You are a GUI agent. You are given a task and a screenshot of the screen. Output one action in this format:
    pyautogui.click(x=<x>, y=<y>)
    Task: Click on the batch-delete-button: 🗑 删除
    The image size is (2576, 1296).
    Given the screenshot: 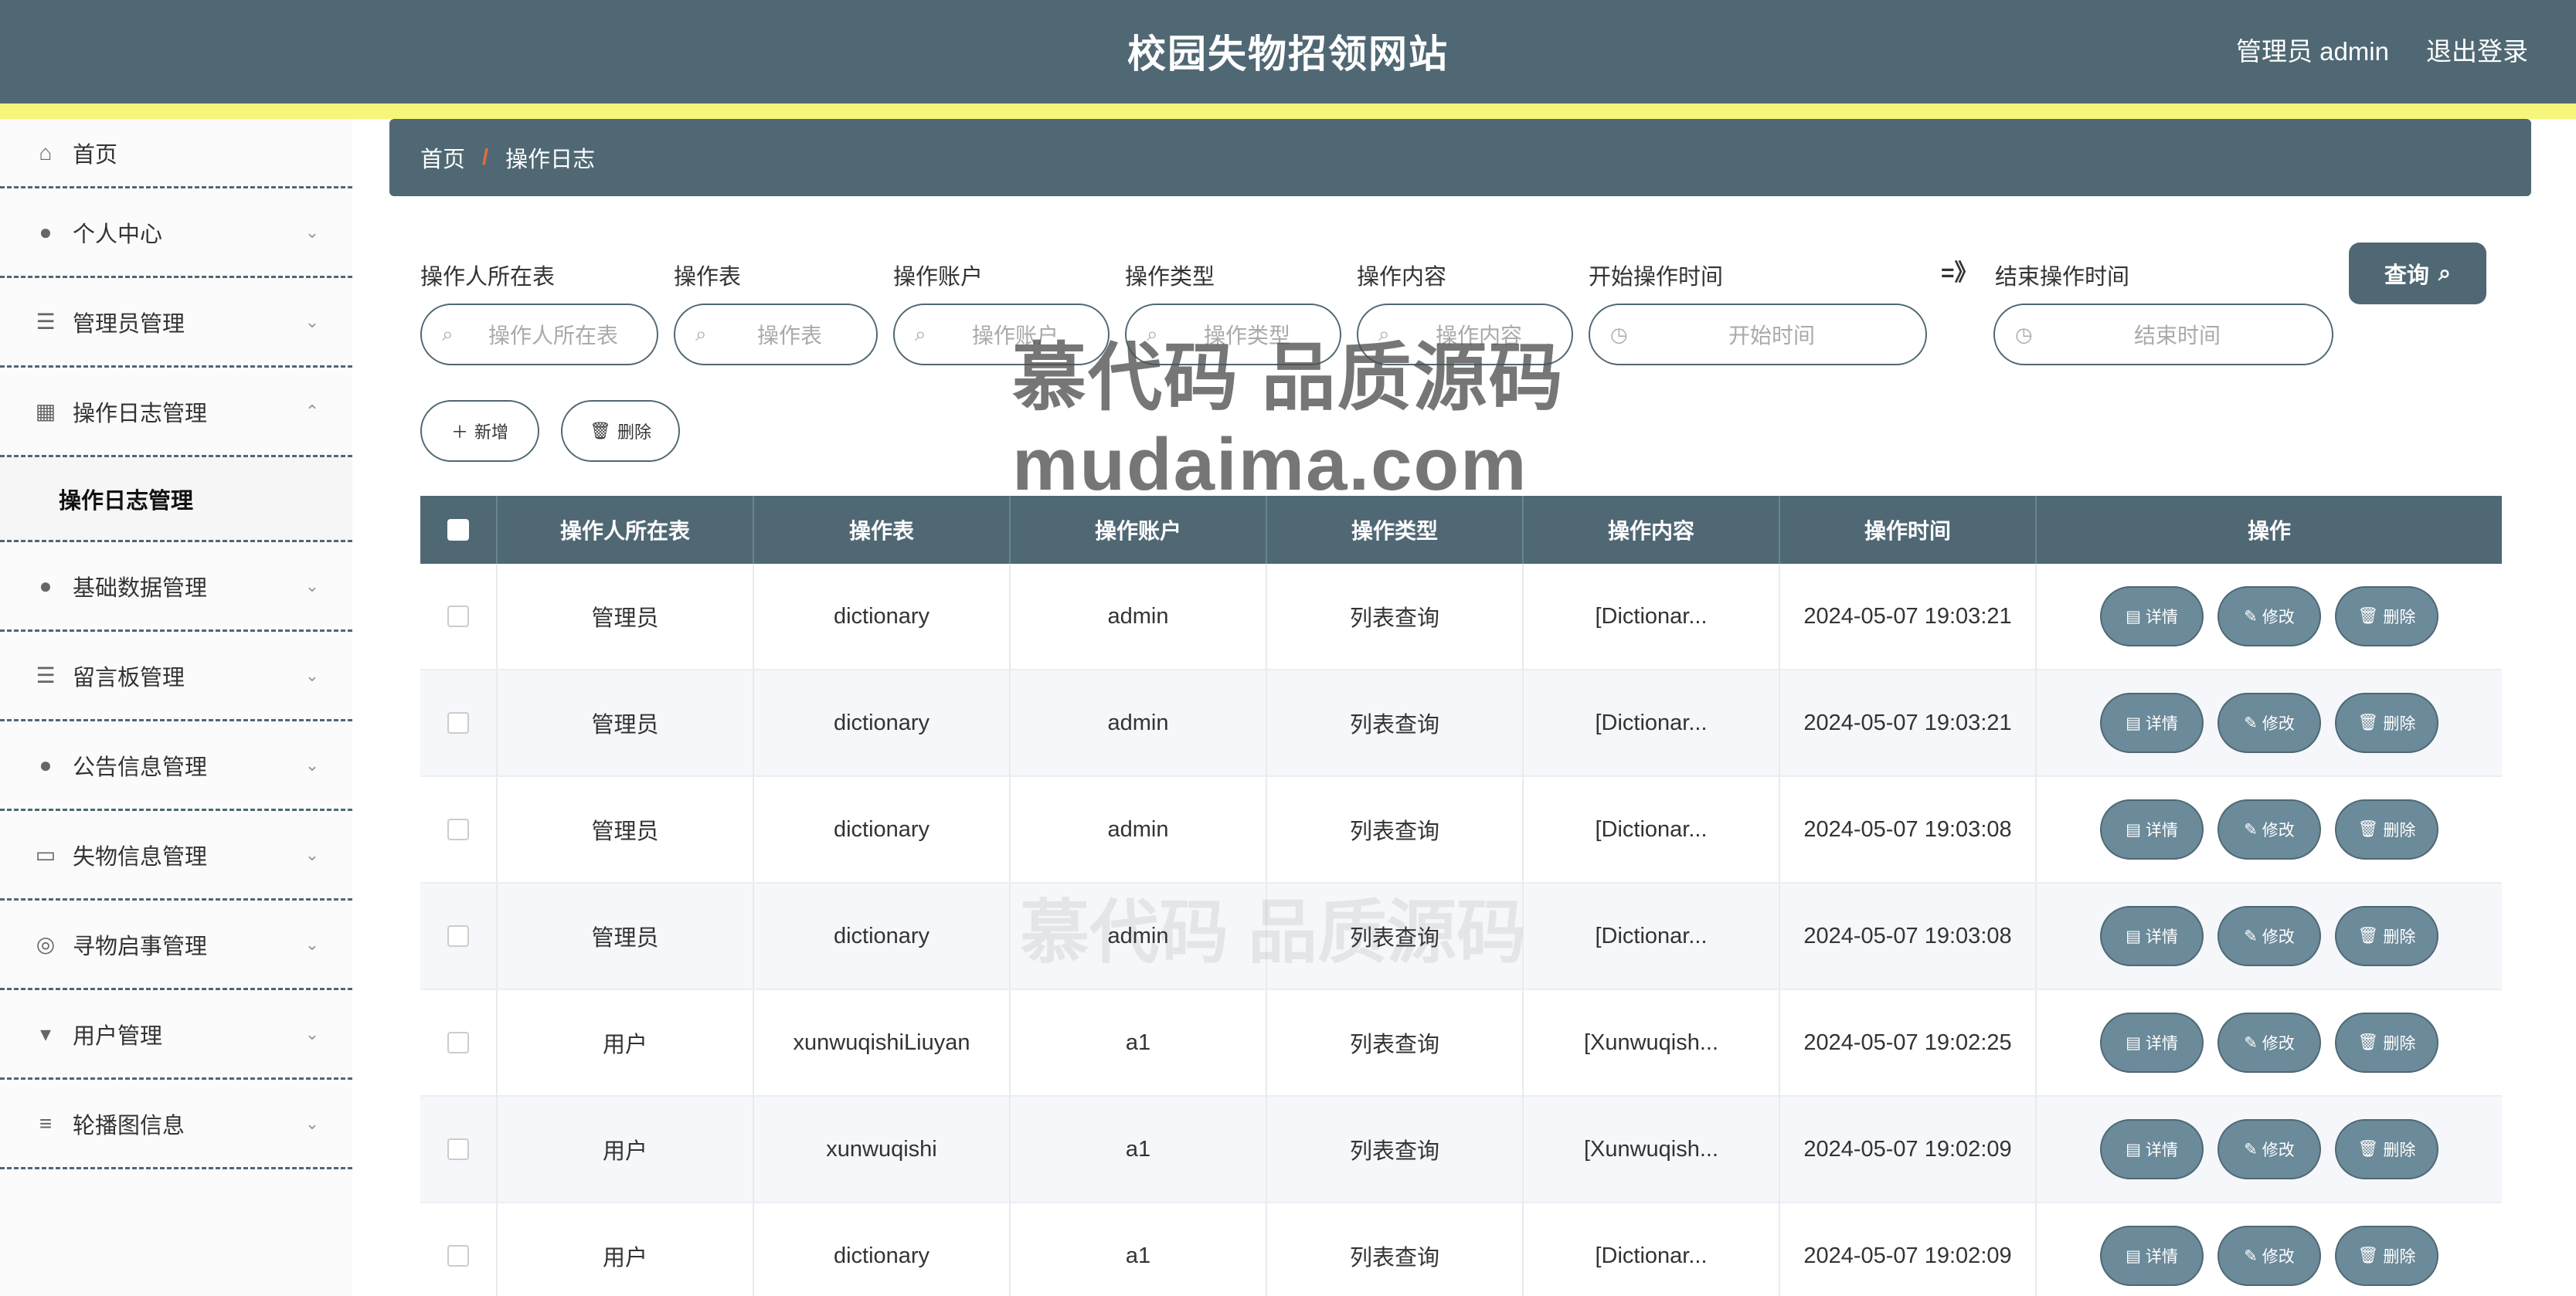 What is the action you would take?
    pyautogui.click(x=620, y=431)
    